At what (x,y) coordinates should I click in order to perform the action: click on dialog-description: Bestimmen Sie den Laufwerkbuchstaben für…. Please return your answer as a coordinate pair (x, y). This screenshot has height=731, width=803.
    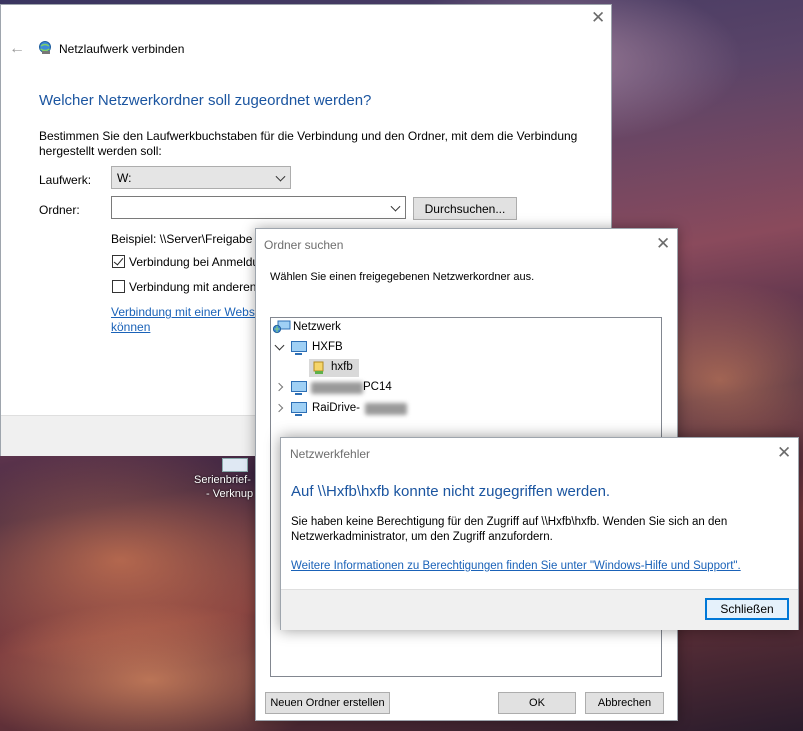
    Looking at the image, I should click on (308, 143).